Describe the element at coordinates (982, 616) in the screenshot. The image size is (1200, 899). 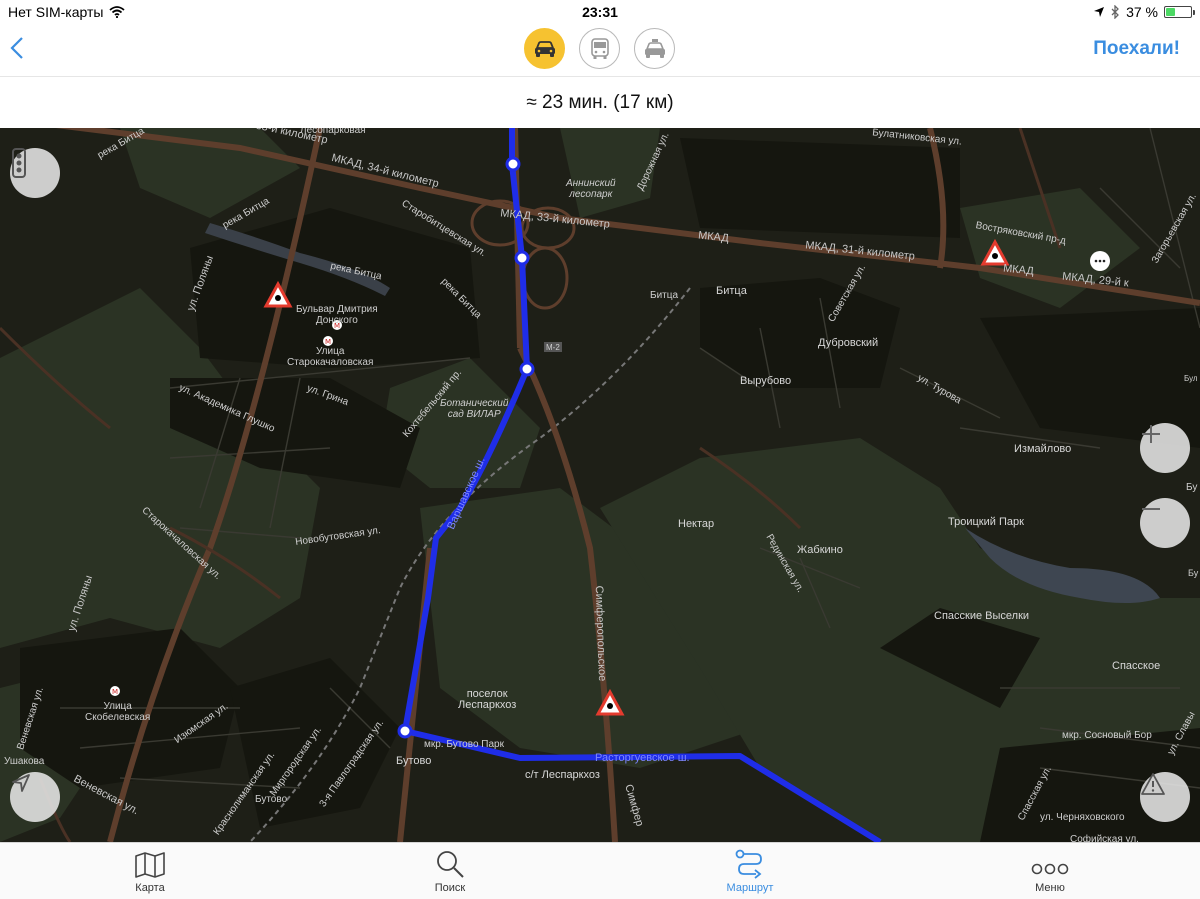
I see `place-label: Спасские Выселки` at that location.